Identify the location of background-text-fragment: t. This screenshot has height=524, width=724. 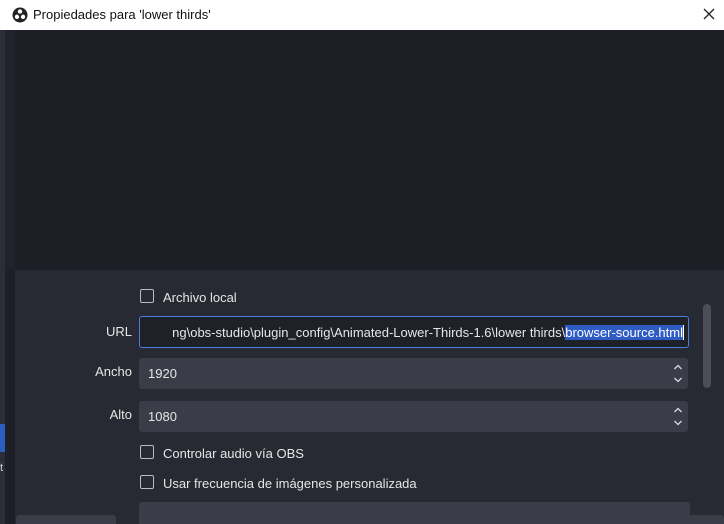
(2, 468).